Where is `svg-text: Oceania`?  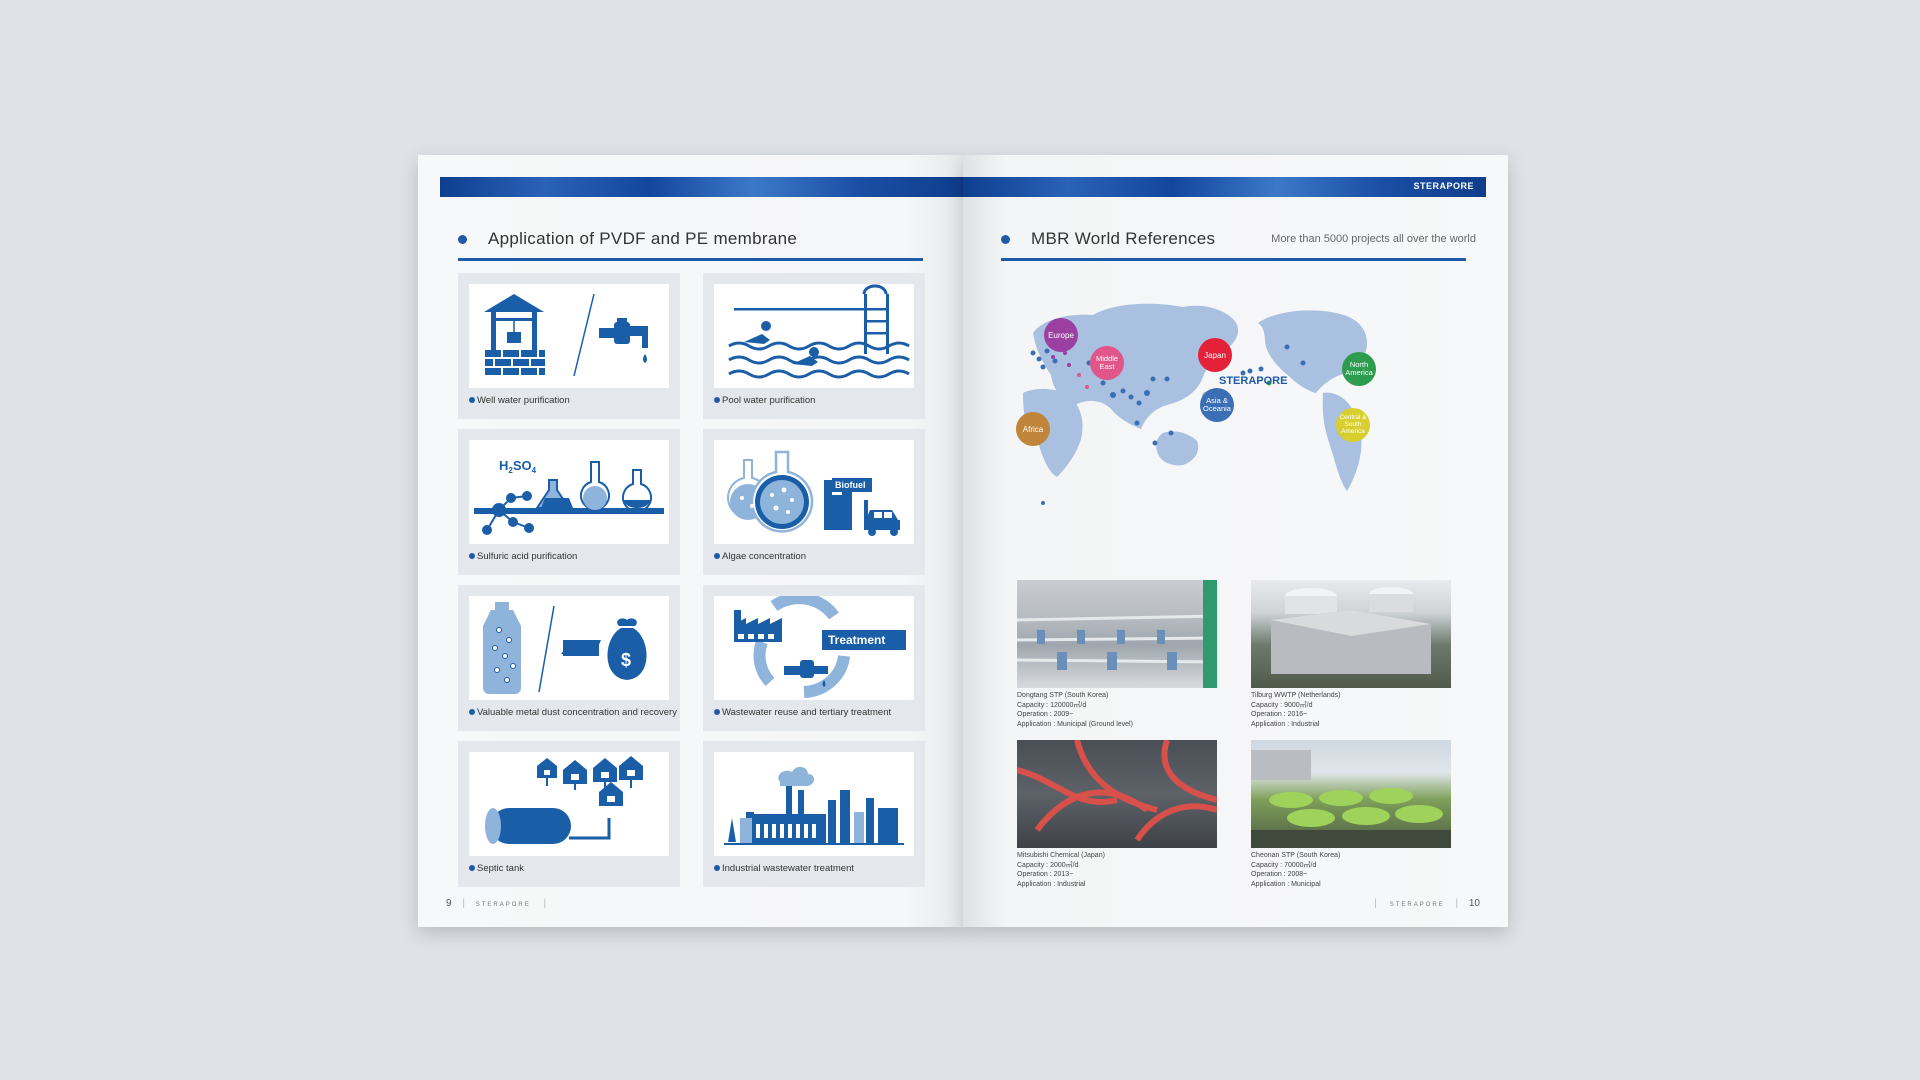
svg-text: Oceania is located at coordinates (1217, 408).